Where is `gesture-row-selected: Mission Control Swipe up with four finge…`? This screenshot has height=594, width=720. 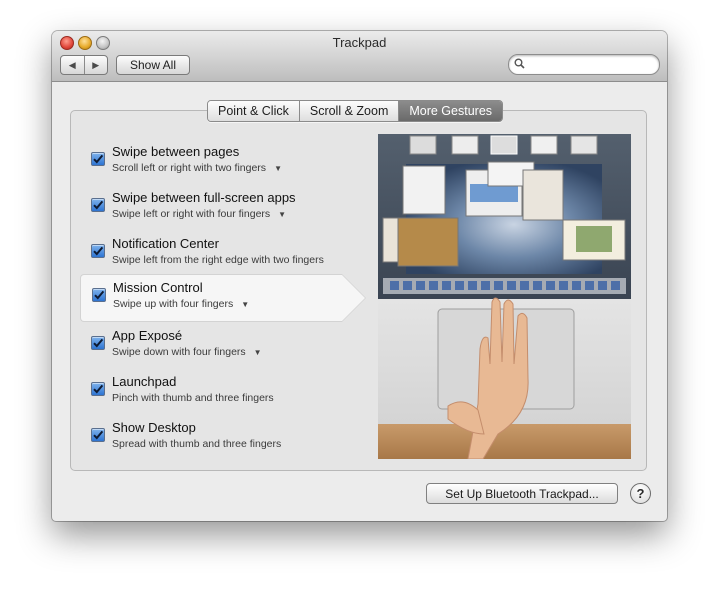
gesture-row-selected: Mission Control Swipe up with four finge… is located at coordinates (223, 298).